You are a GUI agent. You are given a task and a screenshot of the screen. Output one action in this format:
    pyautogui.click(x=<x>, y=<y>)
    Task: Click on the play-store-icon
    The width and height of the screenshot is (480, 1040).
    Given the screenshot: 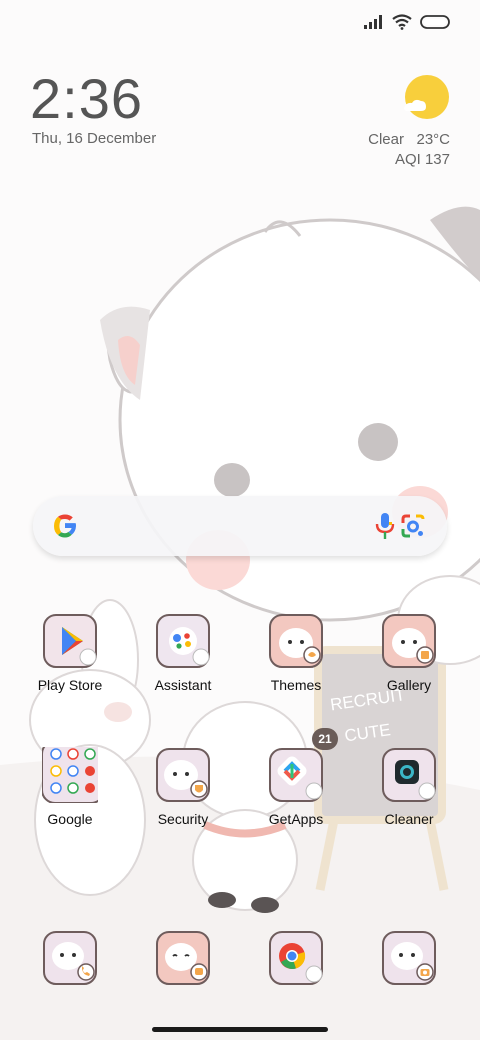 What is the action you would take?
    pyautogui.click(x=70, y=641)
    